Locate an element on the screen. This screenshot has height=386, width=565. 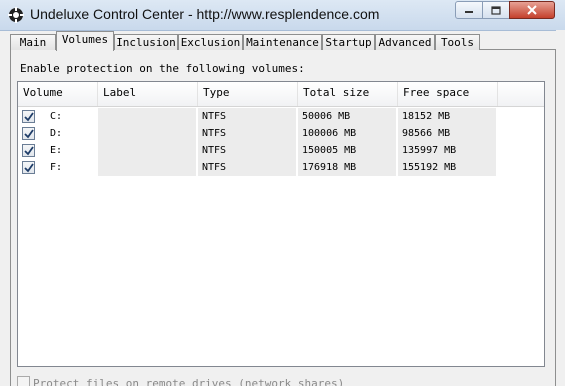
tab-maintenance: Maintenance is located at coordinates (282, 42).